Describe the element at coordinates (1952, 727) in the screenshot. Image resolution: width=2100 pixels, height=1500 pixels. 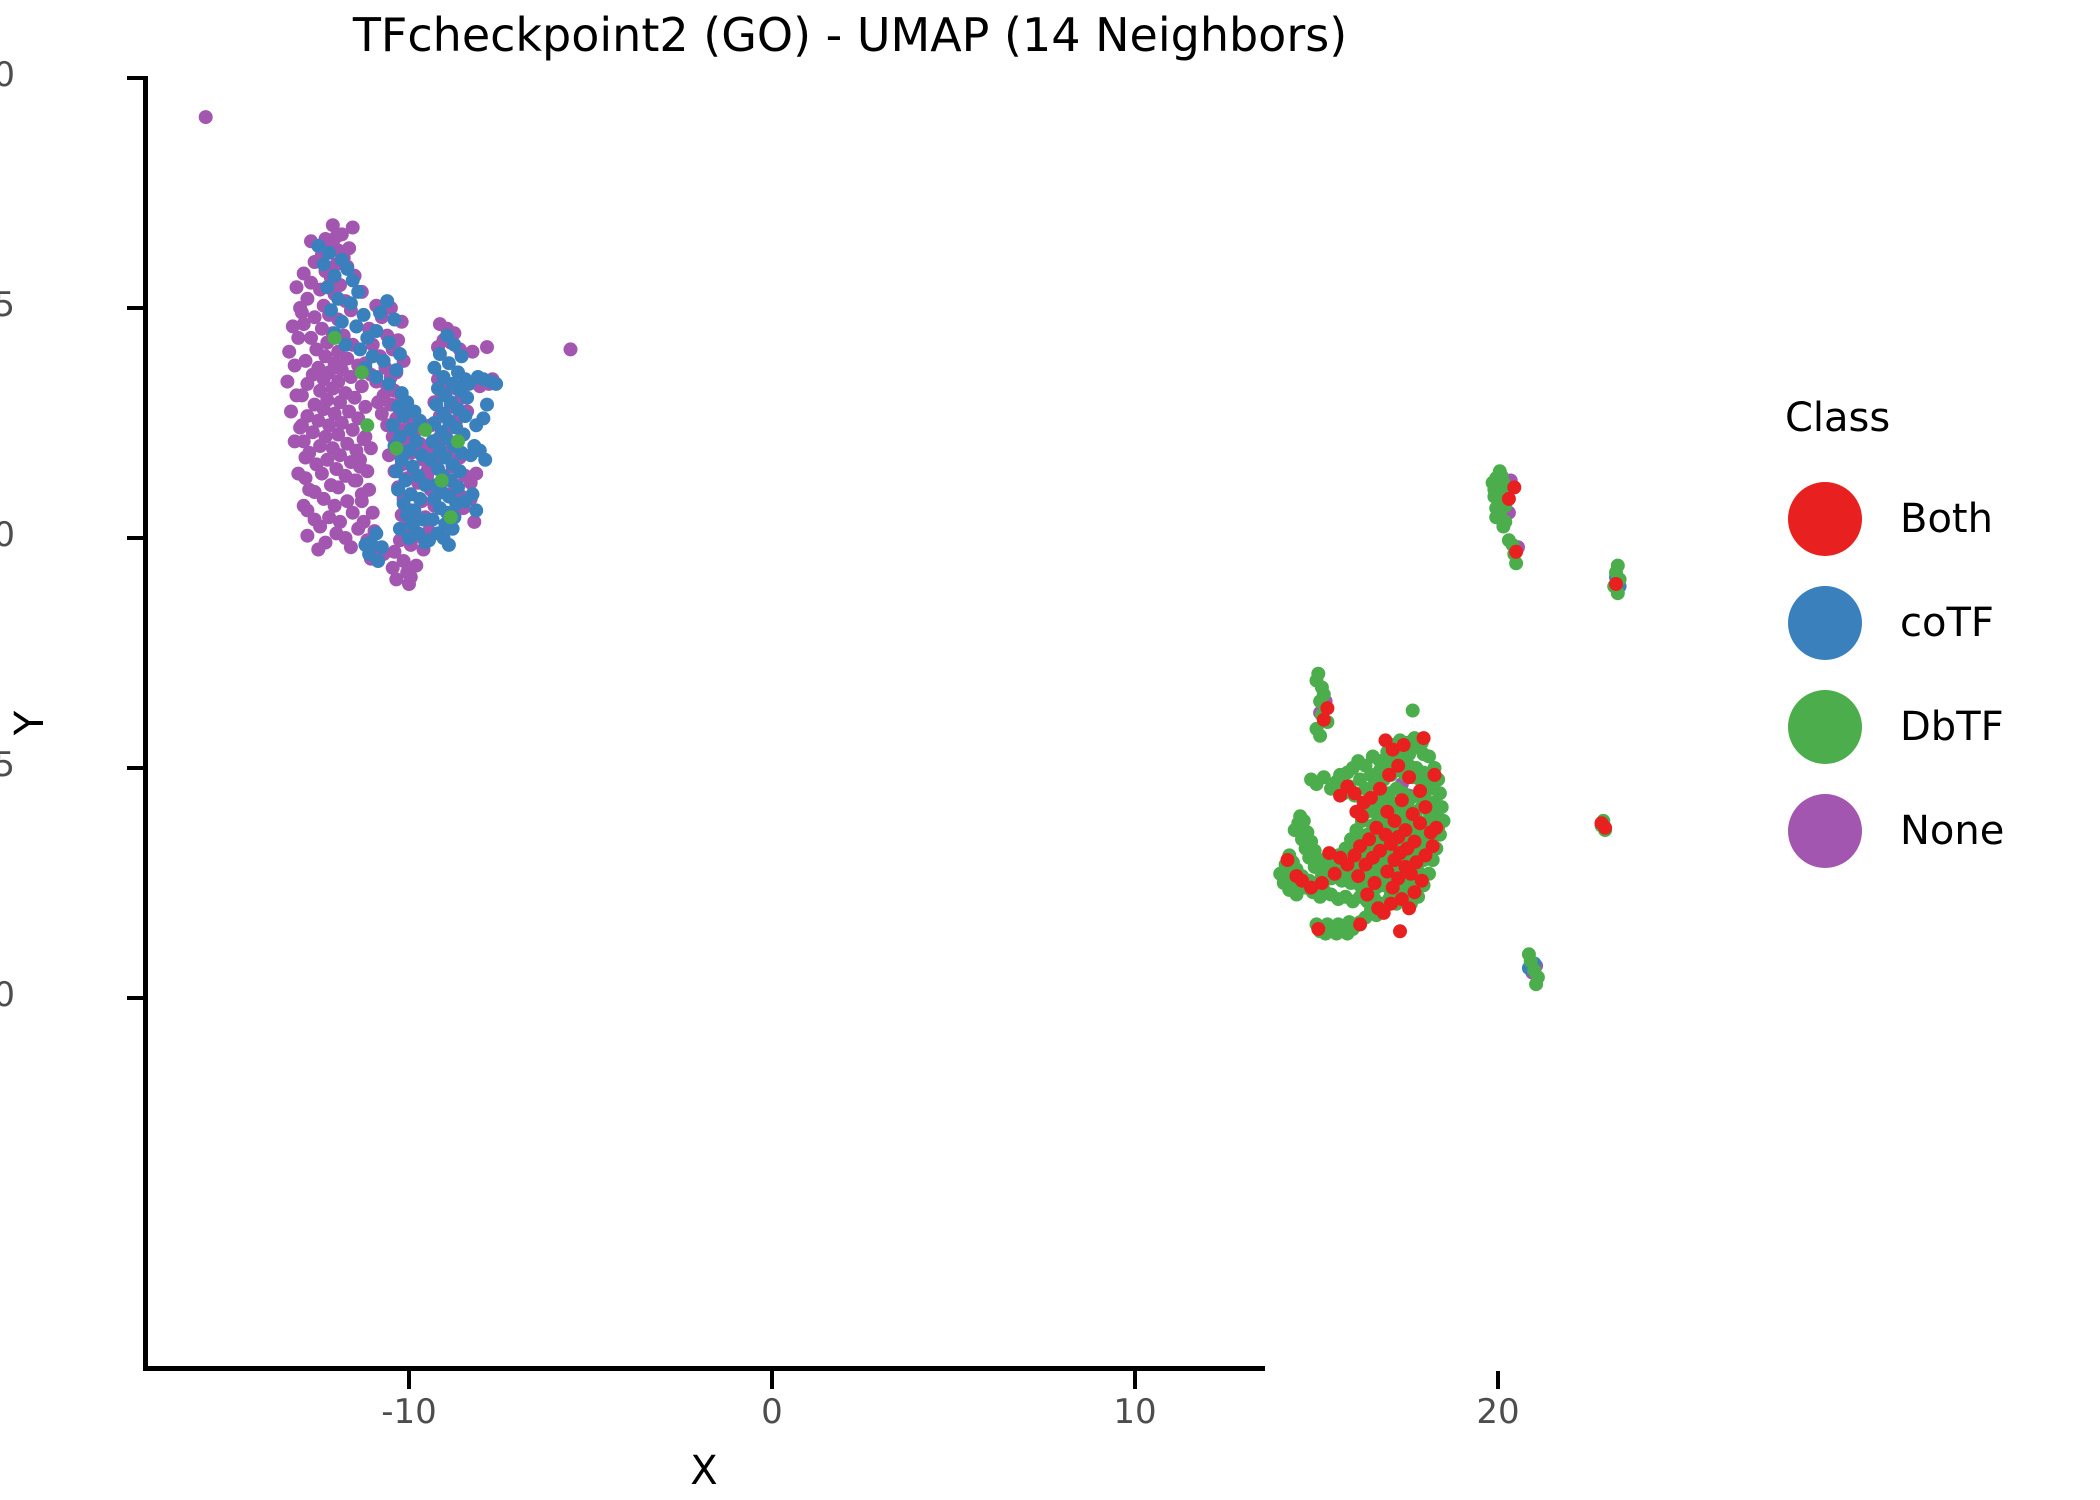
I see `legend-label: DbTF` at that location.